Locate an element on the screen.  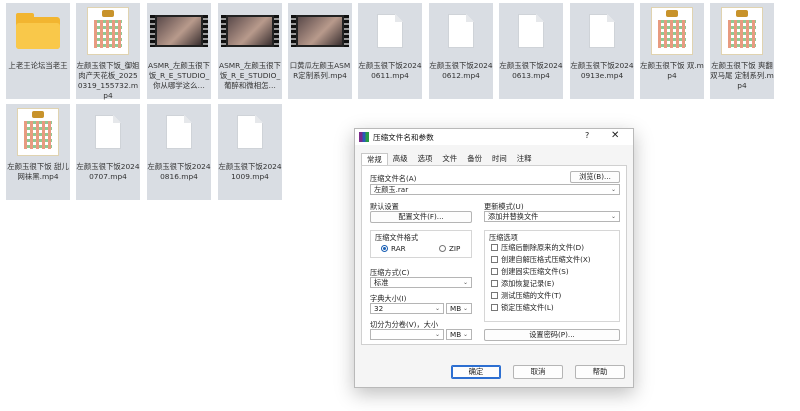
file-name: 左颜玉很下饭 双.mp4 is located at coordinates (672, 70).